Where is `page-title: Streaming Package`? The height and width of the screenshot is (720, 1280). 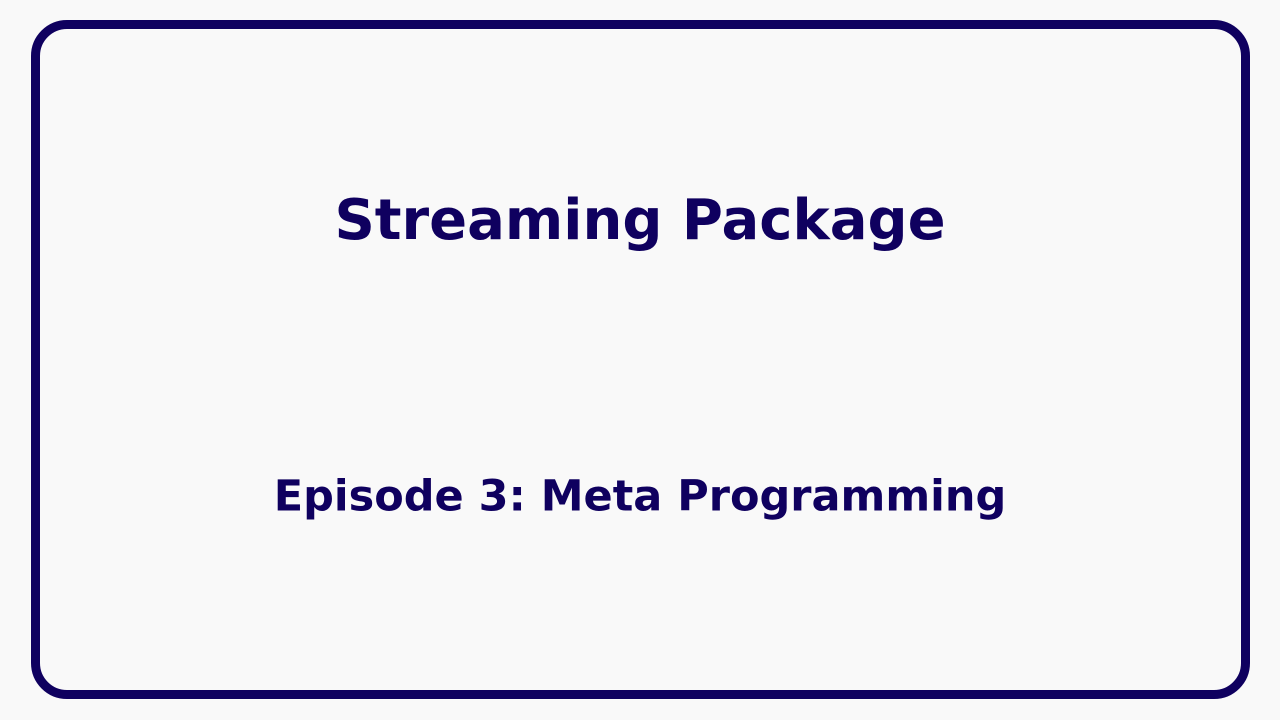 page-title: Streaming Package is located at coordinates (640, 220).